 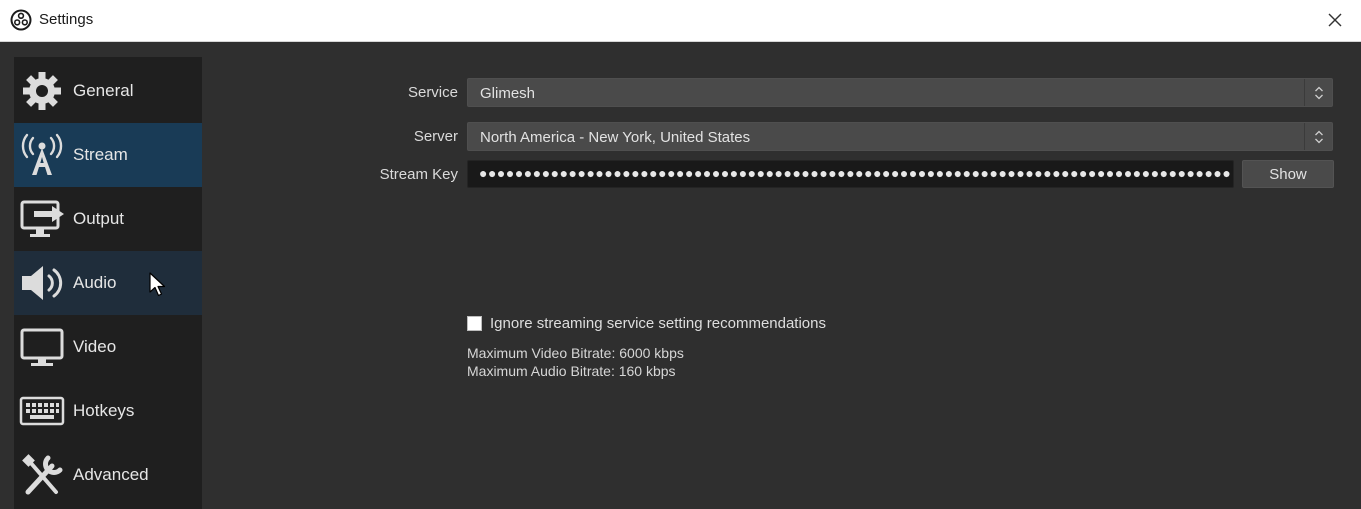 I want to click on sidebar-item-stream: Stream, so click(x=108, y=155).